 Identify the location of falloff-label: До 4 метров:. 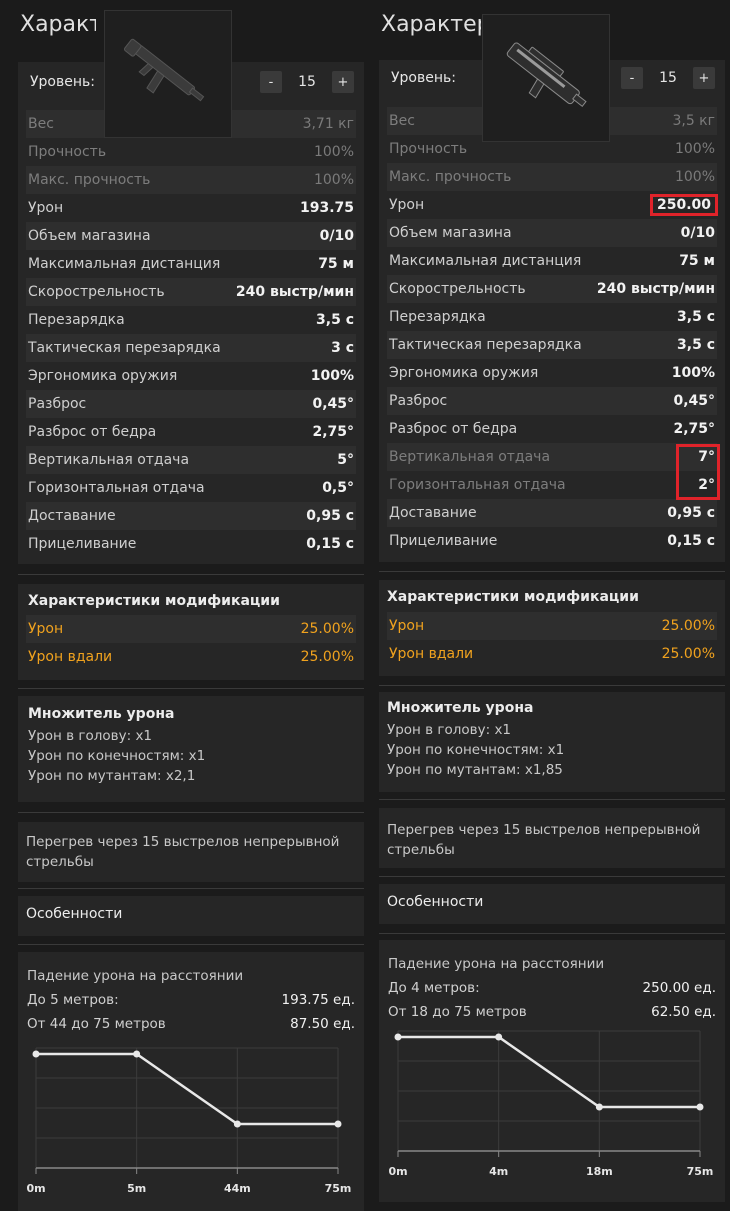
(434, 988).